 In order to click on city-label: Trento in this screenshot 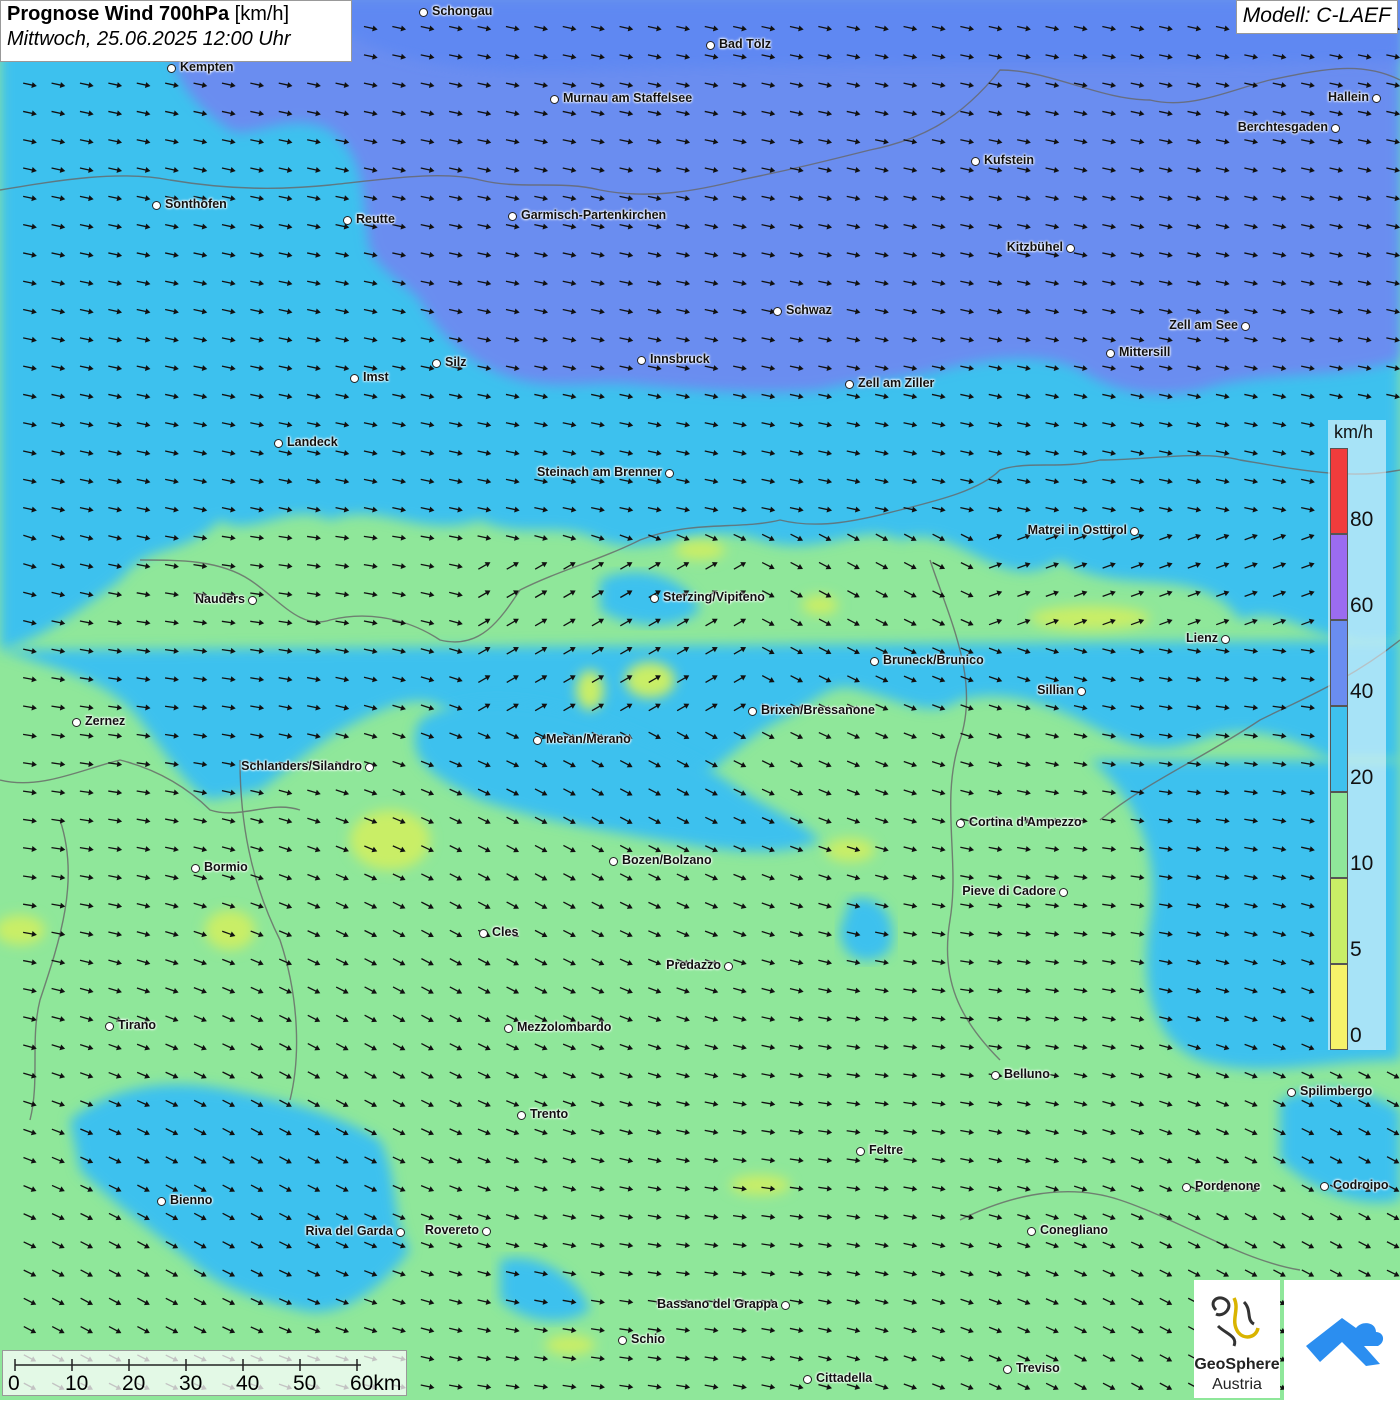, I will do `click(549, 1114)`.